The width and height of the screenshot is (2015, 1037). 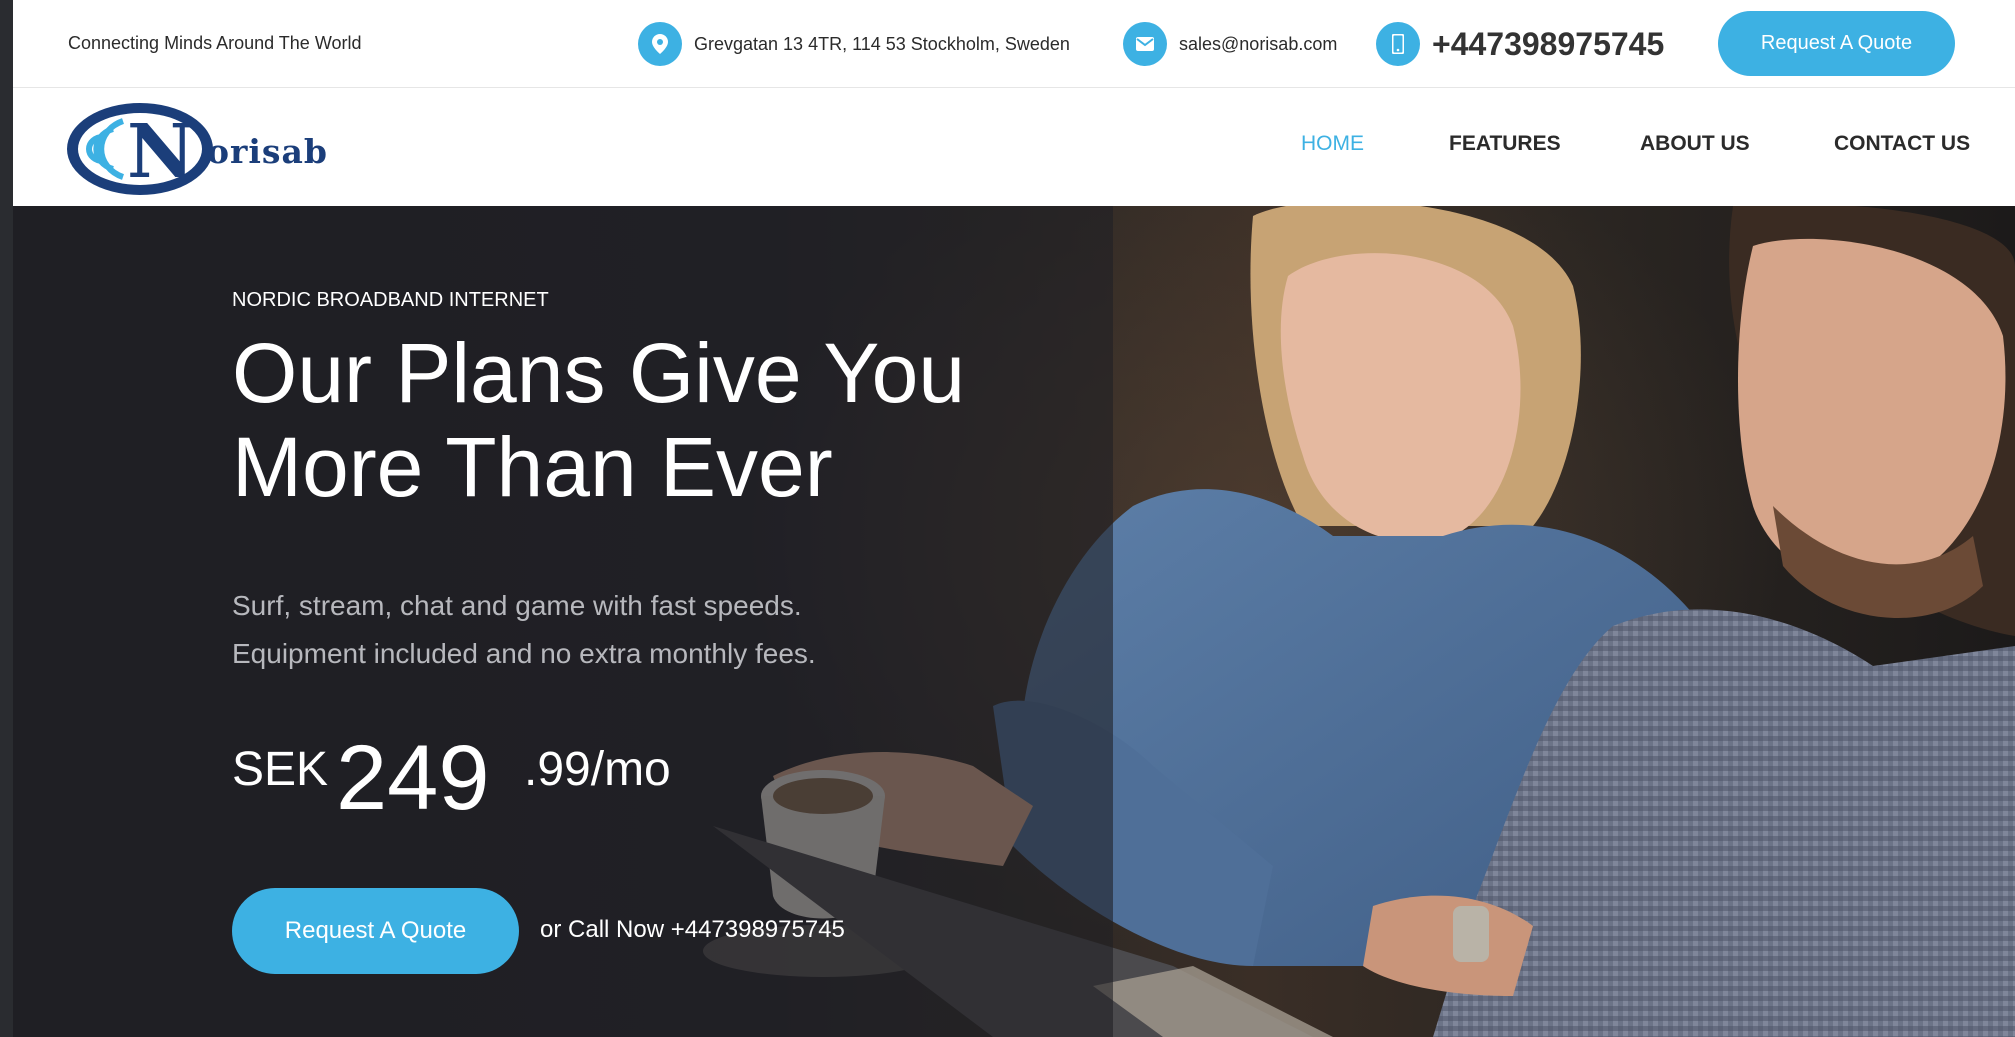 I want to click on nav-home: HOME, so click(x=1332, y=144).